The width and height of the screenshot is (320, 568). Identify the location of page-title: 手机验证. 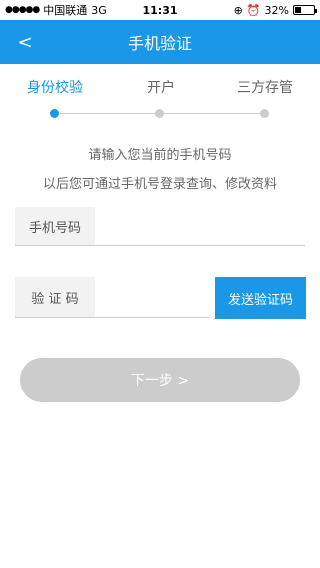
(159, 43).